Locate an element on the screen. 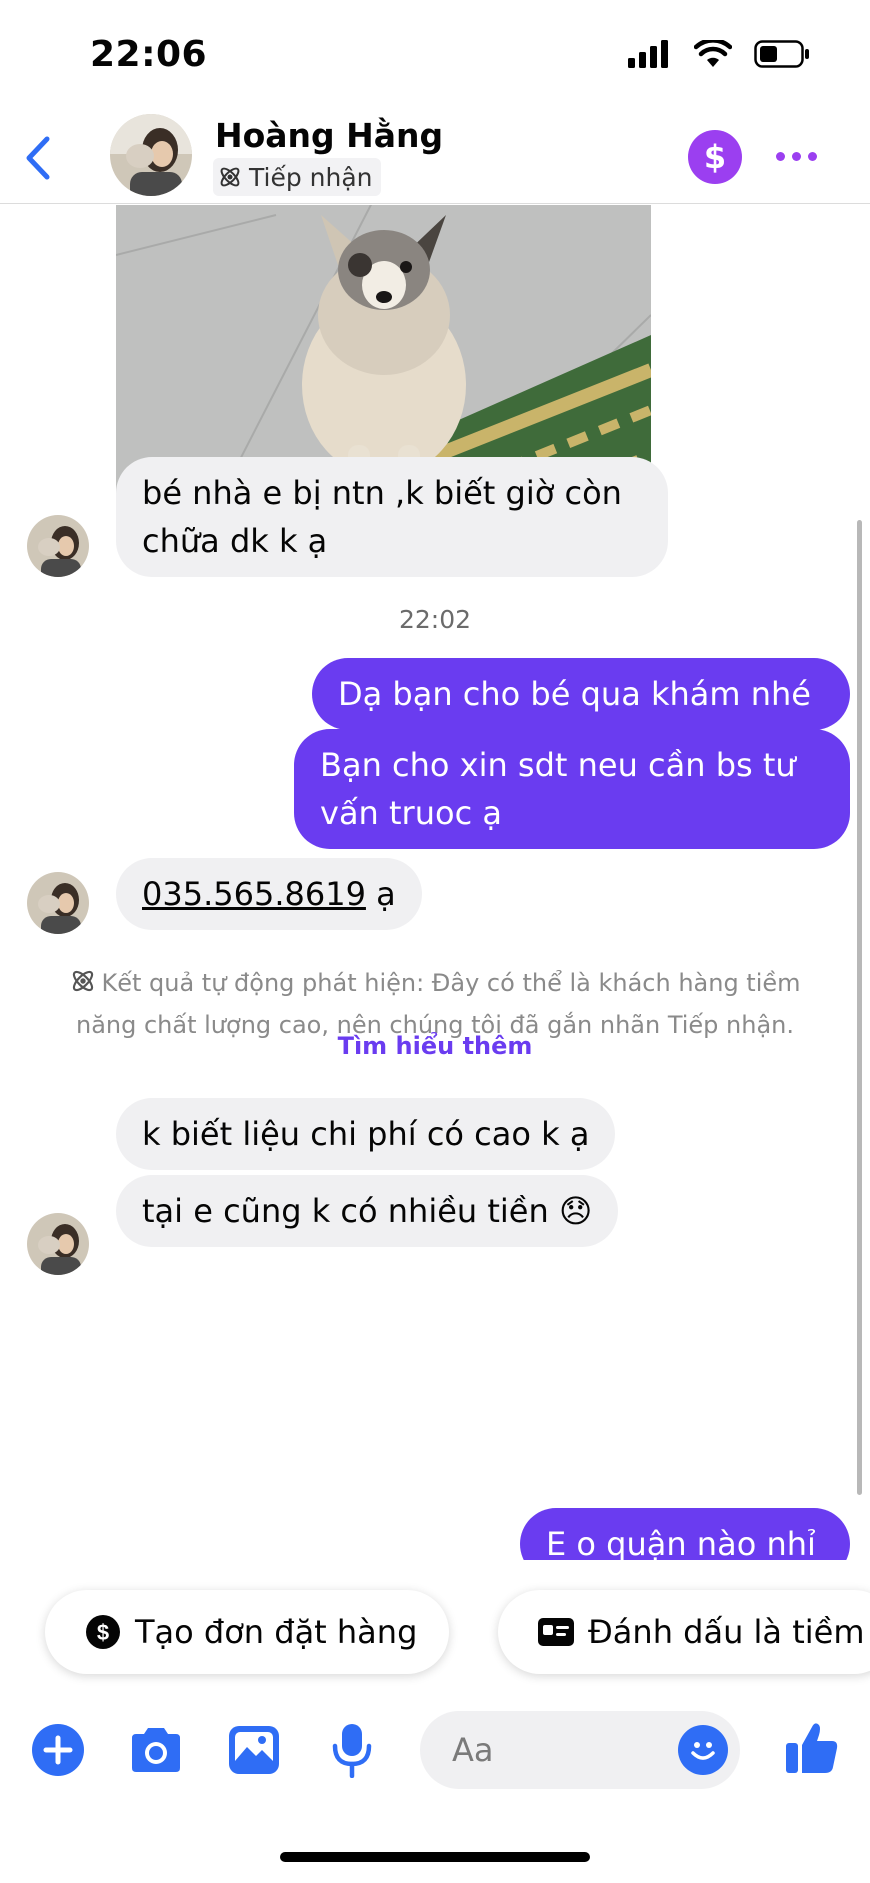 This screenshot has height=1883, width=870. label-text: Tiếp nhận is located at coordinates (311, 177).